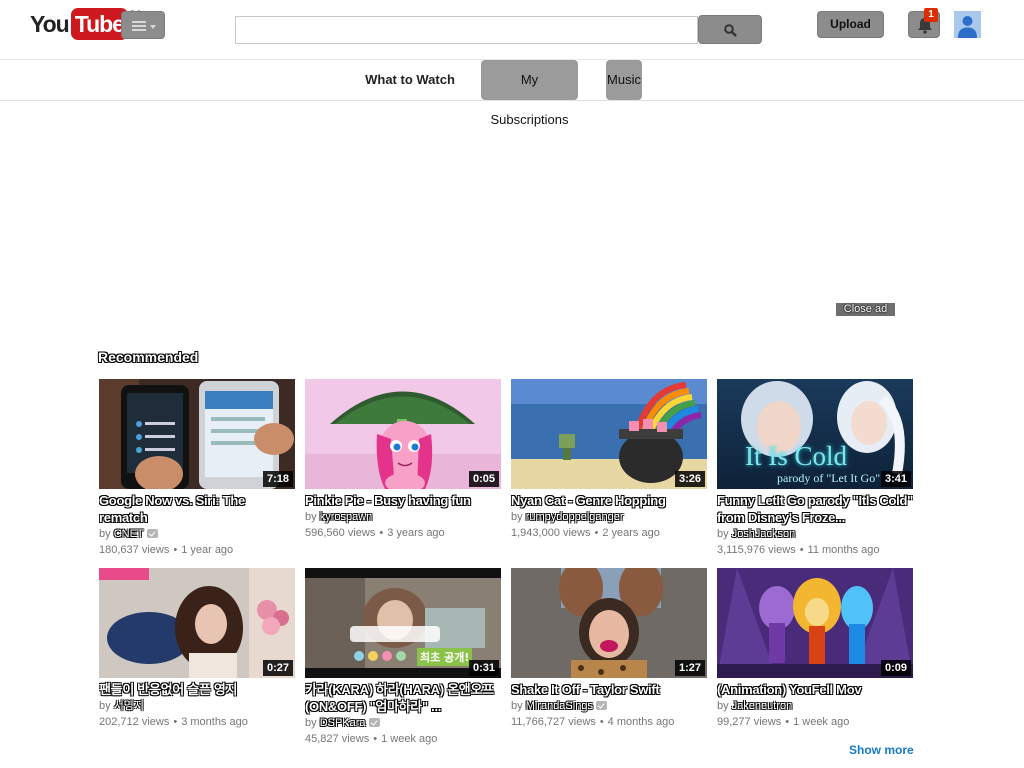  Describe the element at coordinates (197, 434) in the screenshot. I see `video-thumbnail: 7:18` at that location.